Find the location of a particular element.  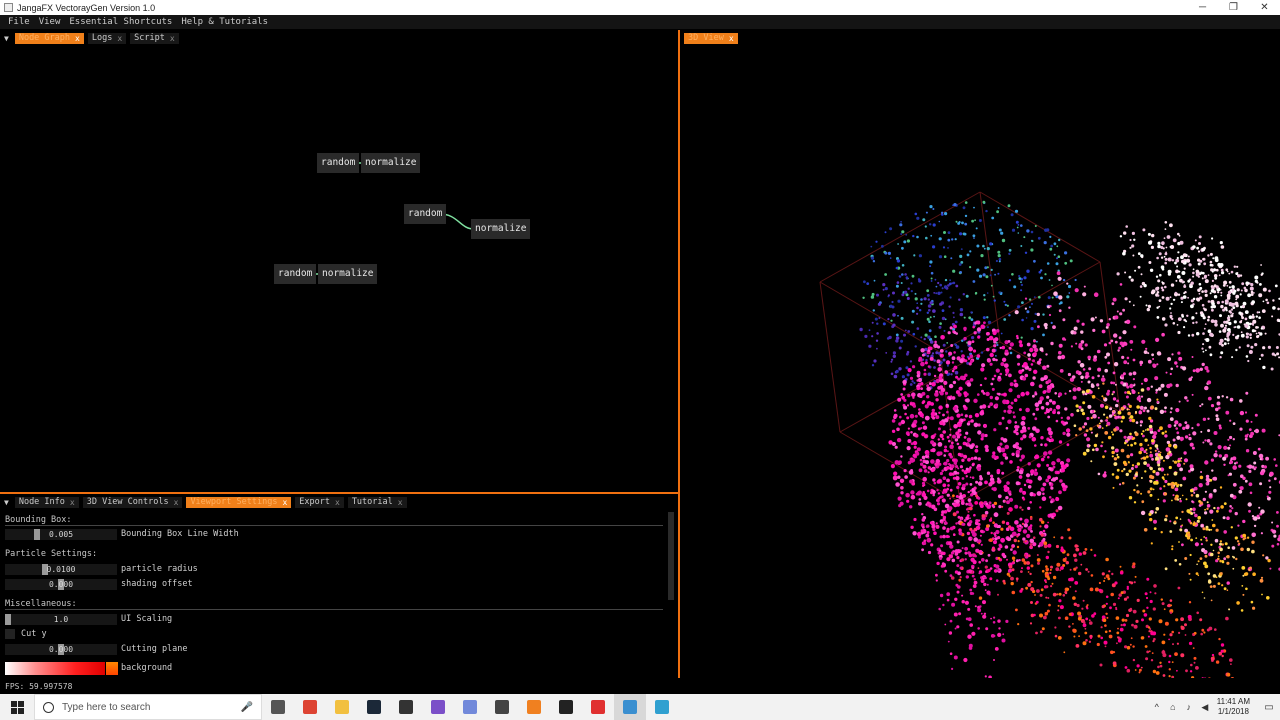

network-icon: ⌂ is located at coordinates (1173, 707).